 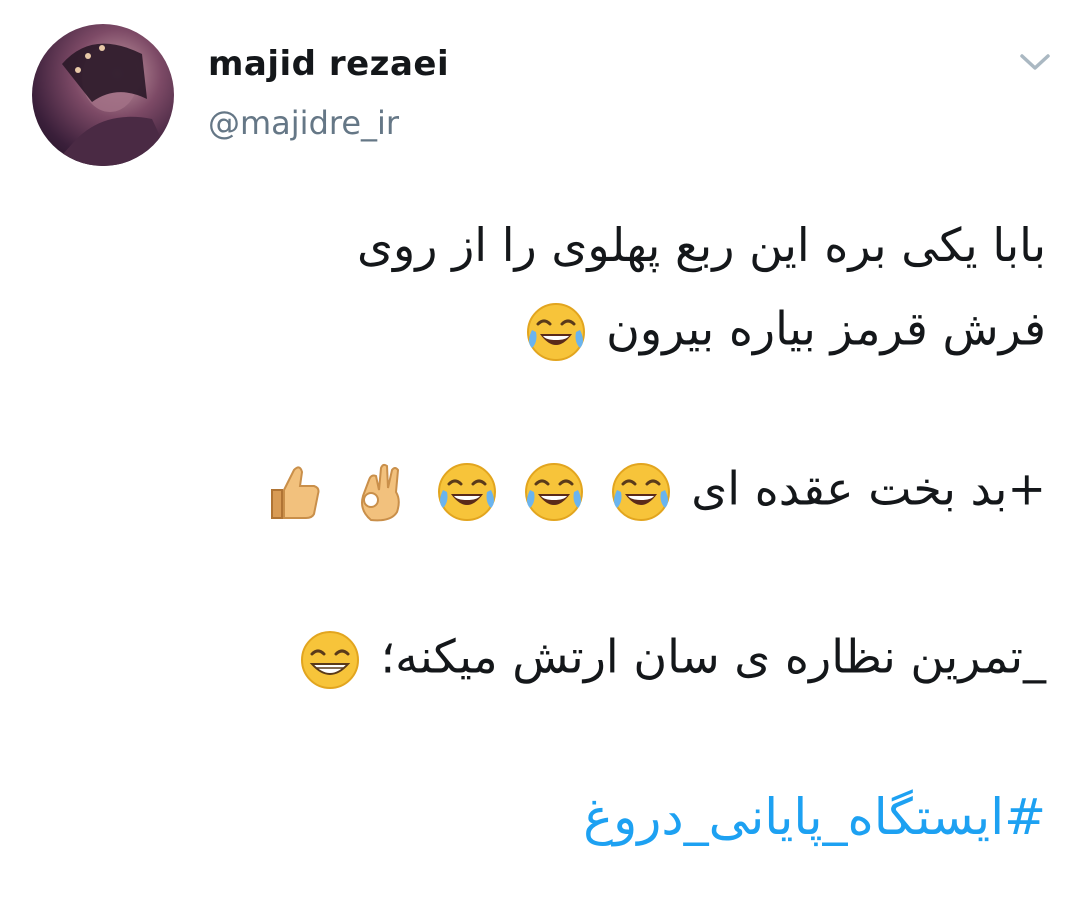 I want to click on hashtag-link: #ایستگاه_پایانی_دروغ, so click(x=573, y=817).